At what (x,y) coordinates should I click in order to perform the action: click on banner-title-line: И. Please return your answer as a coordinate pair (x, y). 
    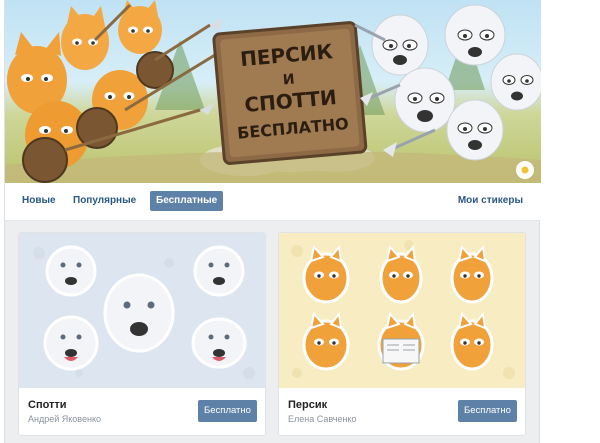
    Looking at the image, I should click on (288, 80).